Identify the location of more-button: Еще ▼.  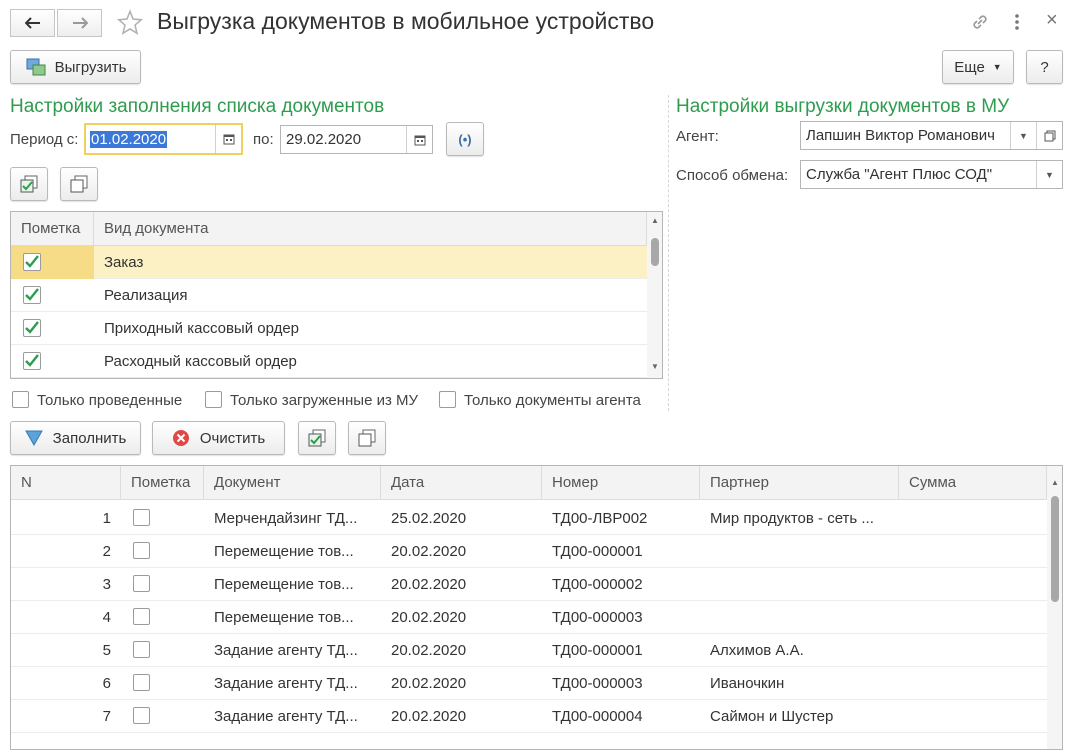
(978, 67).